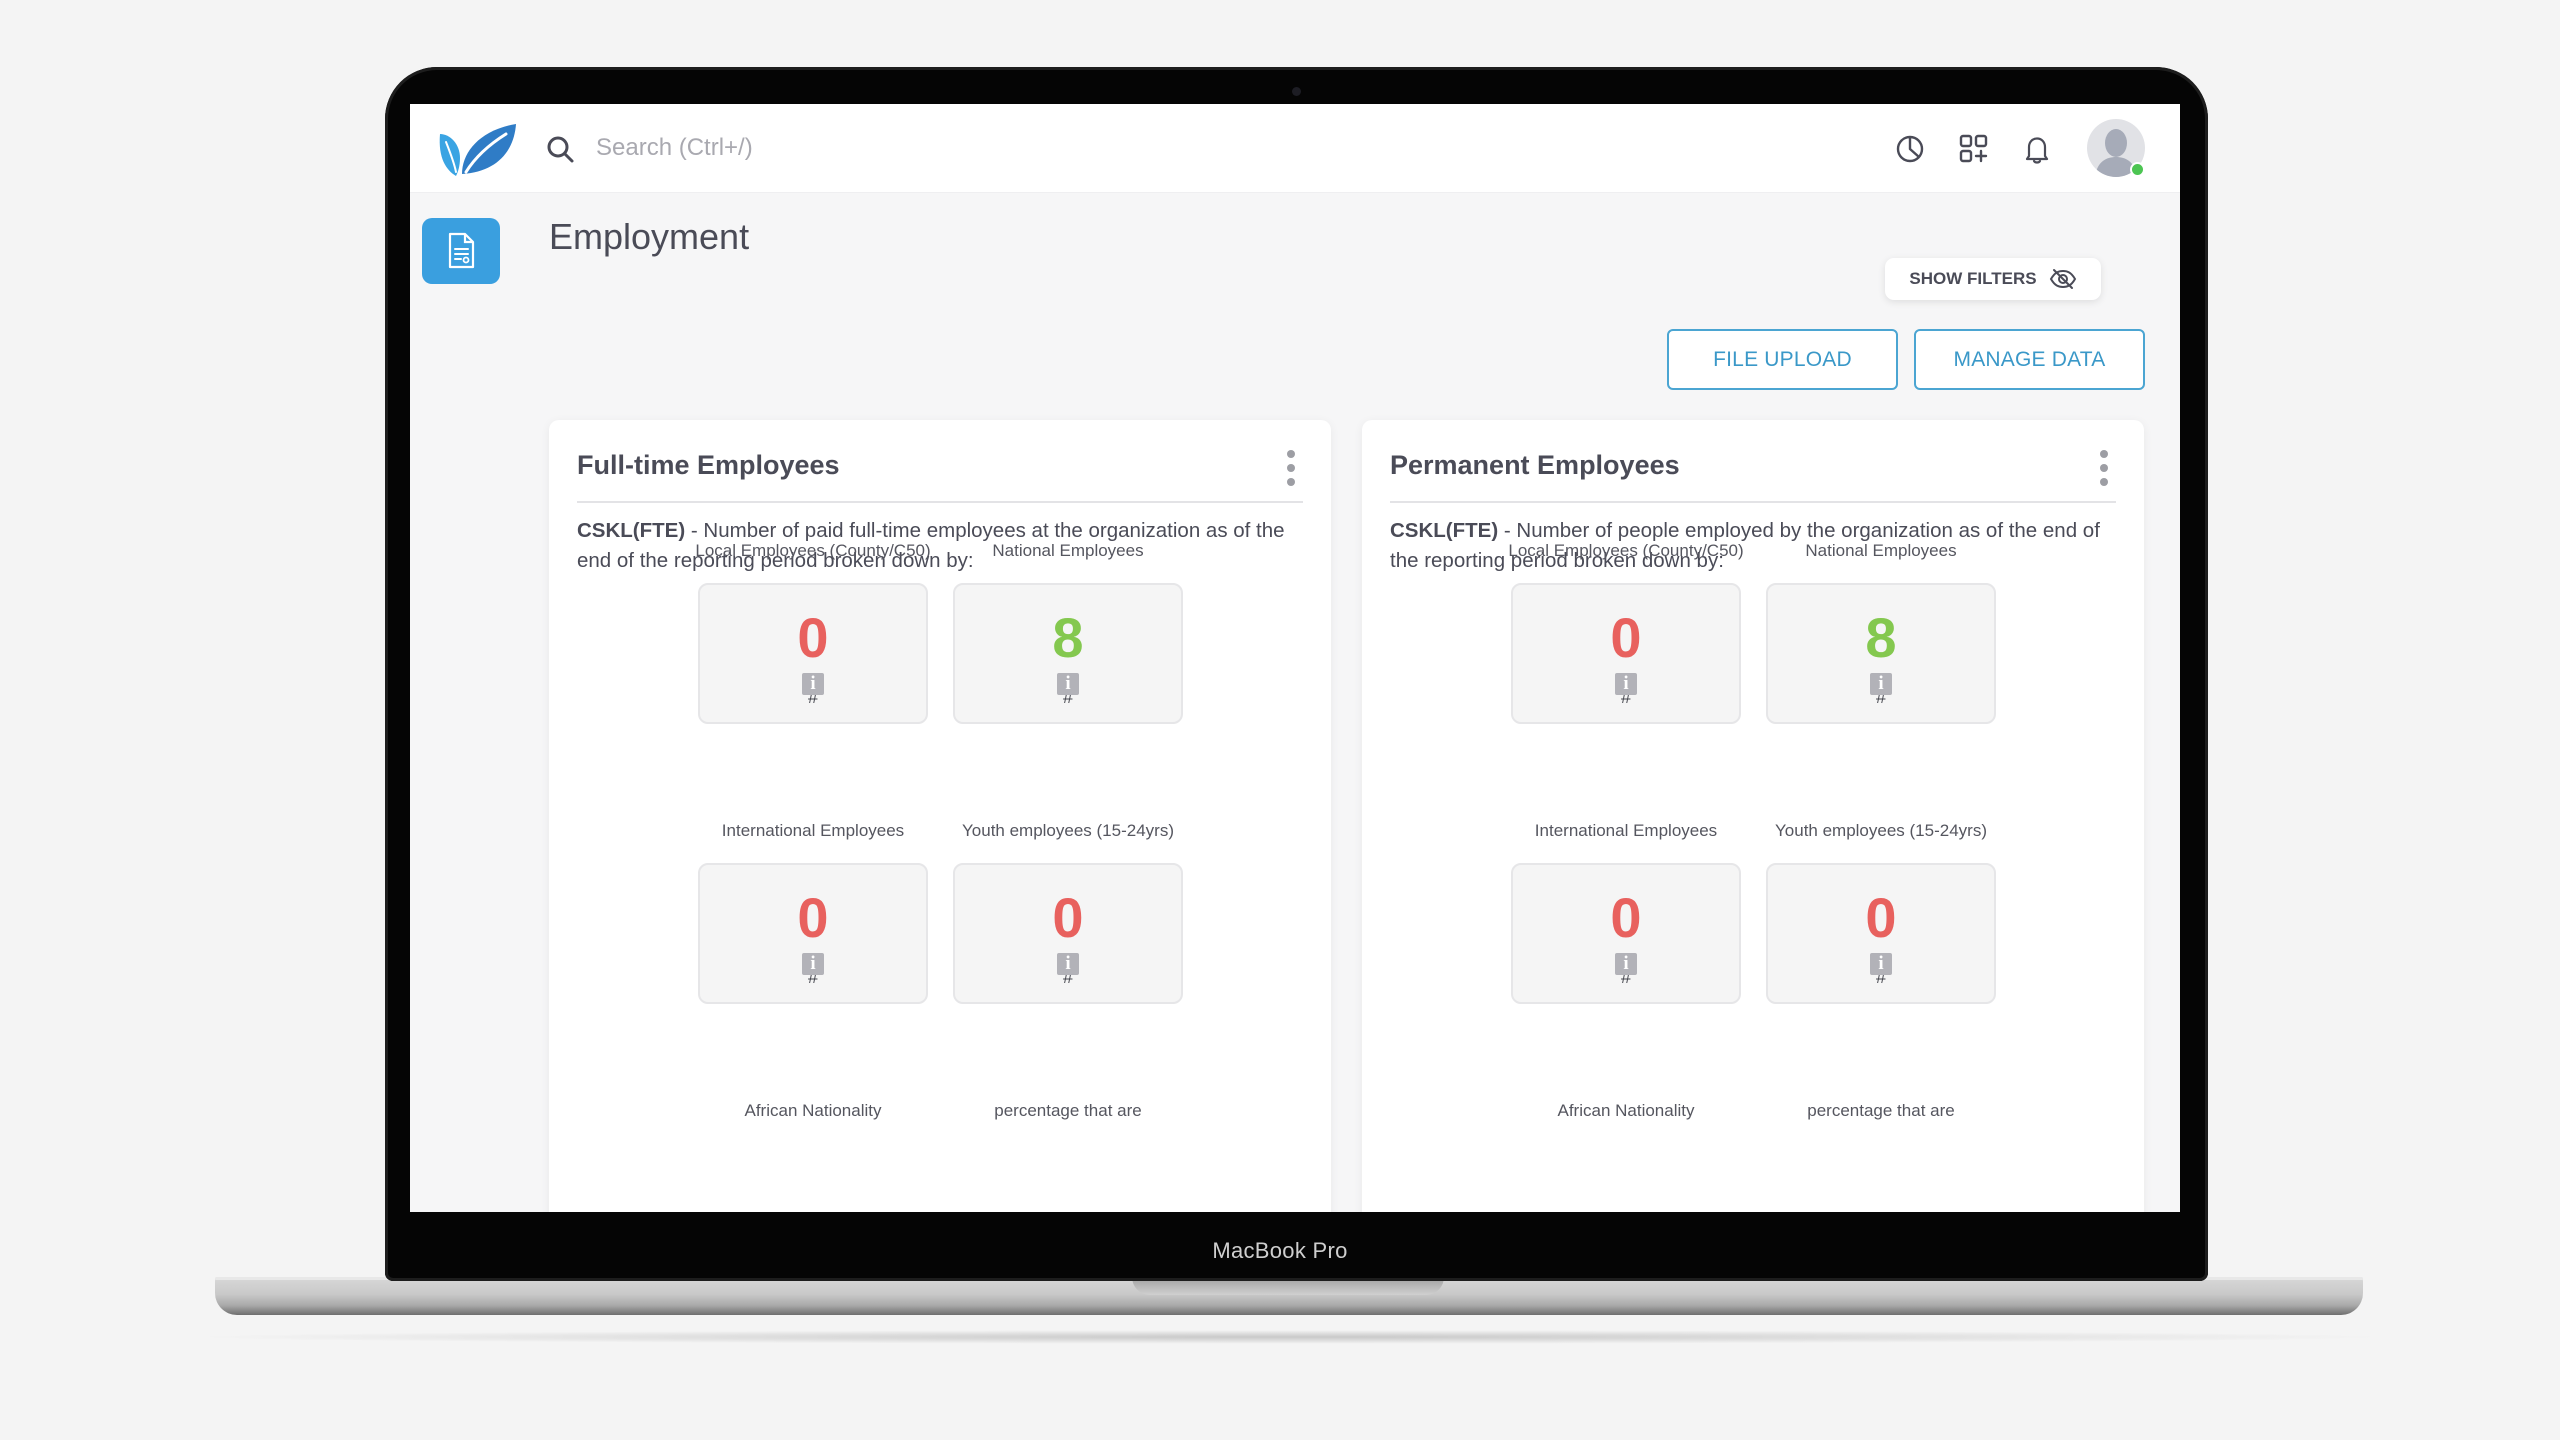 This screenshot has width=2560, height=1440. I want to click on pie-chart-icon, so click(1910, 149).